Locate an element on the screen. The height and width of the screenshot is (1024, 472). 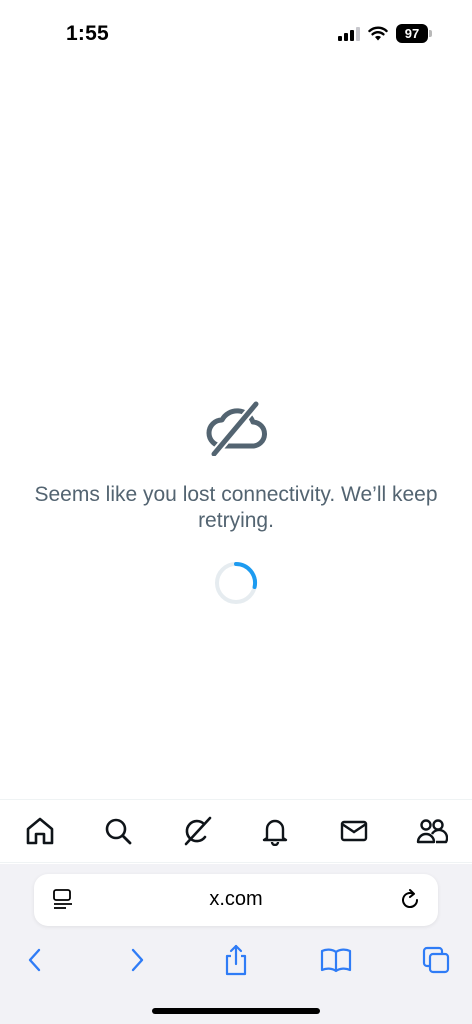
status-bar: 1:55 97 is located at coordinates (236, 35).